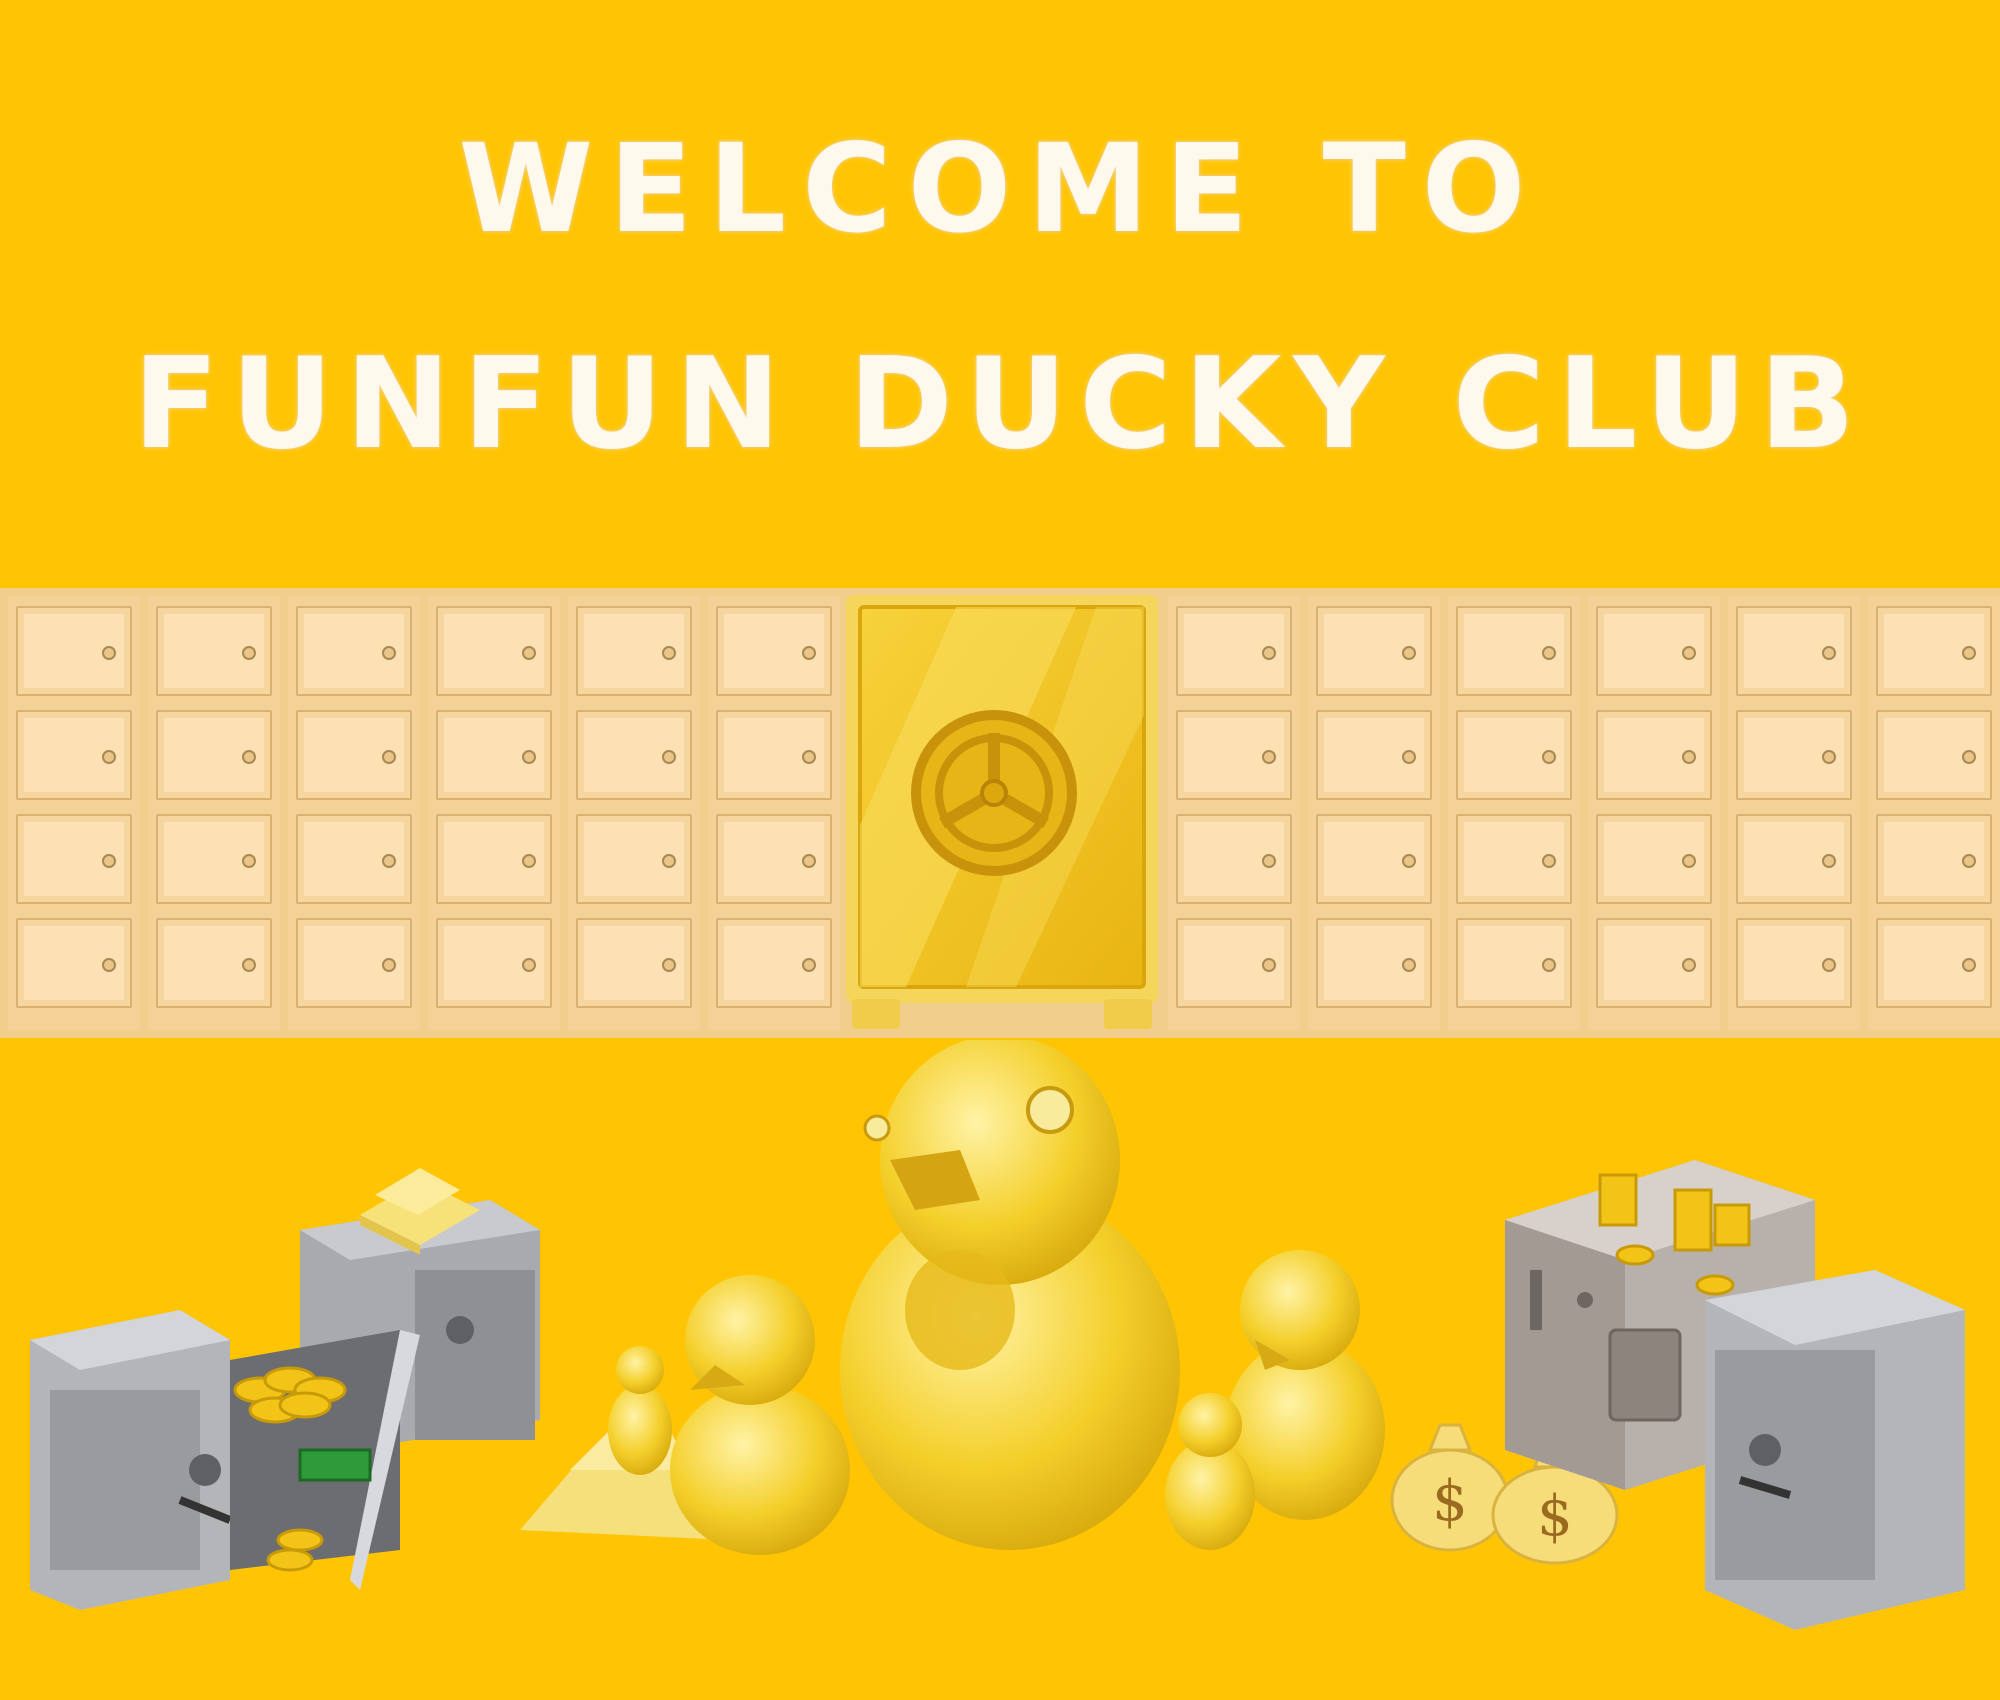  Describe the element at coordinates (1000, 189) in the screenshot. I see `welcome-title-line1: WELCOME TO` at that location.